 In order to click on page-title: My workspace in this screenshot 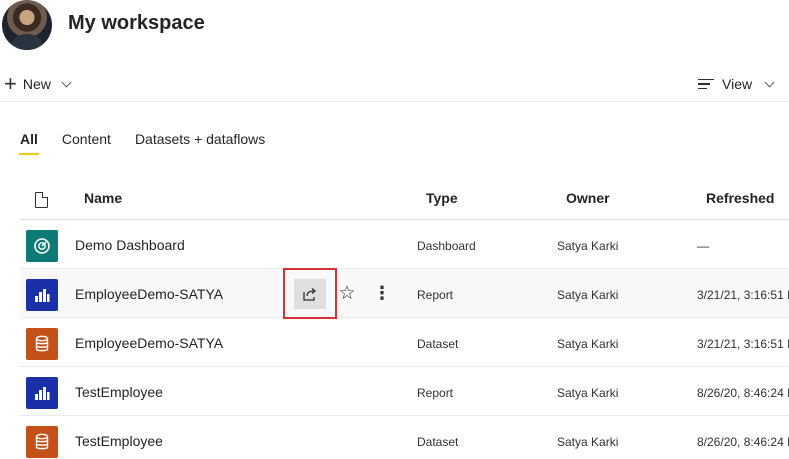, I will do `click(136, 23)`.